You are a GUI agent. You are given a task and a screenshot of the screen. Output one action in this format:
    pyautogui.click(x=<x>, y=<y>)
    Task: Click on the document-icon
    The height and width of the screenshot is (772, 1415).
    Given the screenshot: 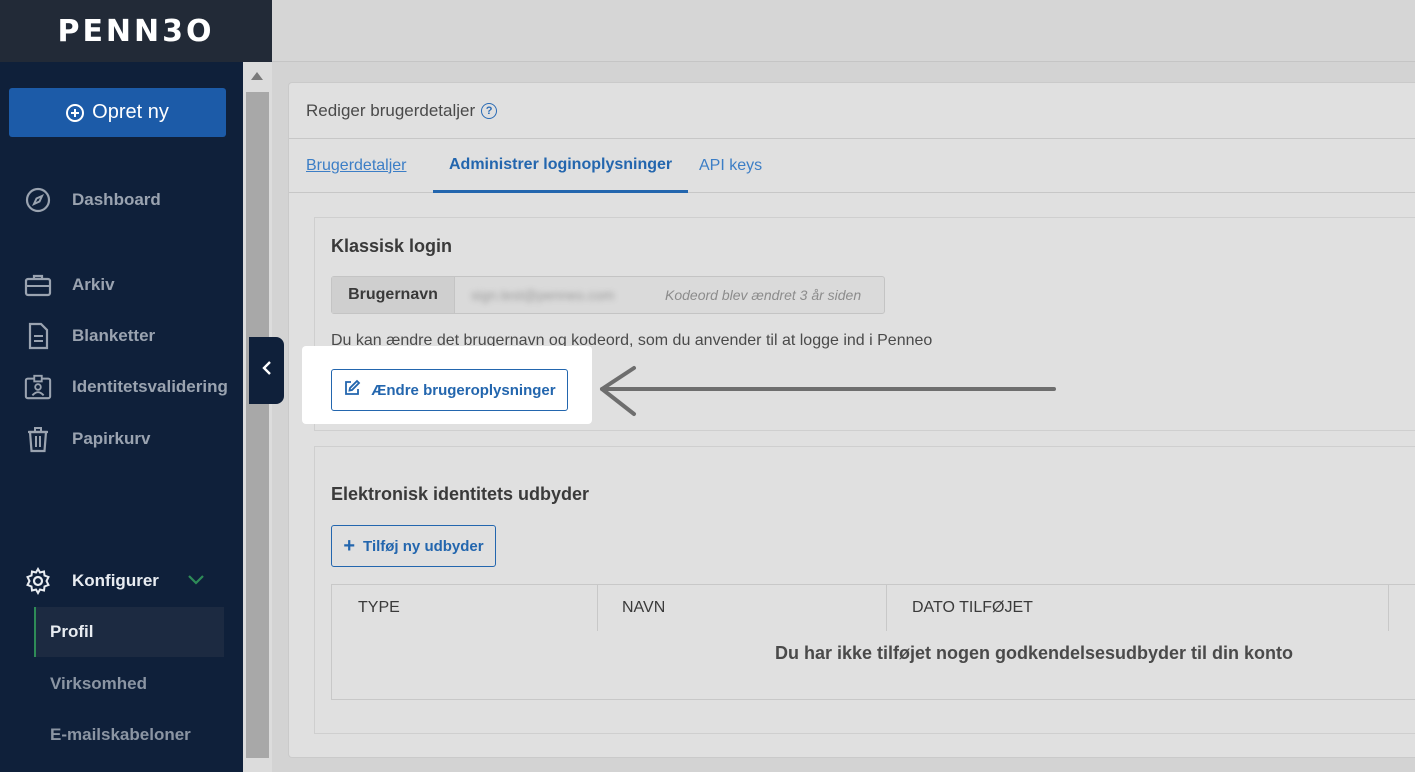 What is the action you would take?
    pyautogui.click(x=38, y=336)
    